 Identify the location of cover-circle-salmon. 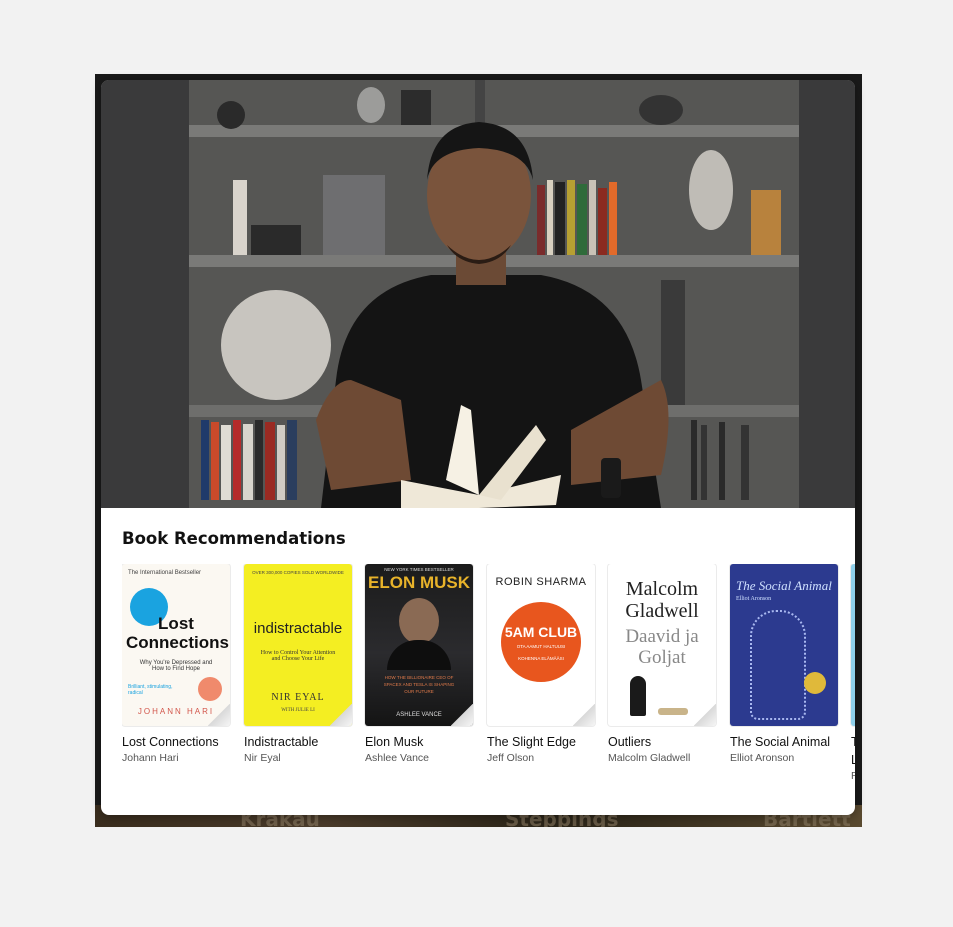
(210, 689).